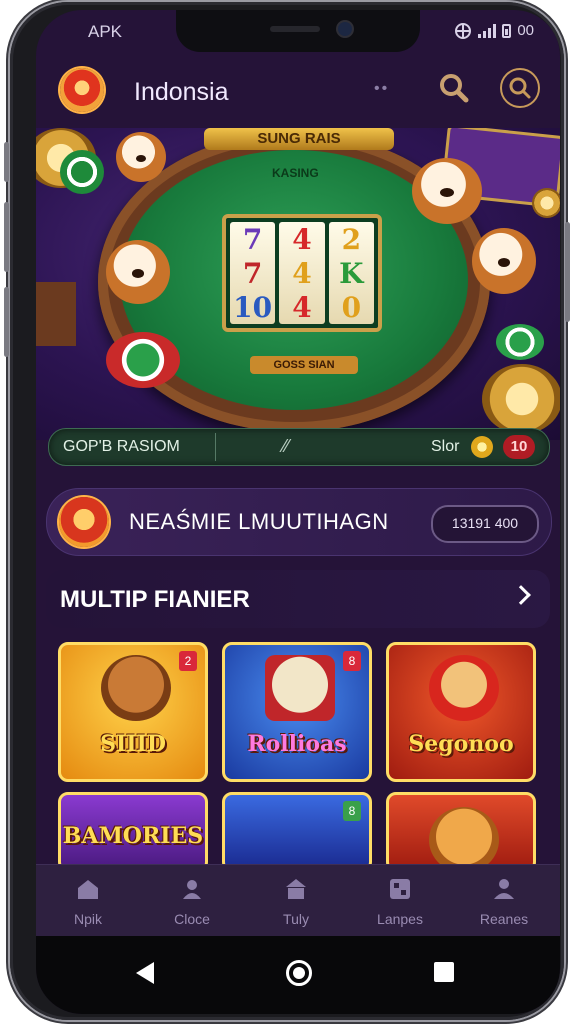 The image size is (576, 1024). Describe the element at coordinates (464, 688) in the screenshot. I see `mascot-character` at that location.